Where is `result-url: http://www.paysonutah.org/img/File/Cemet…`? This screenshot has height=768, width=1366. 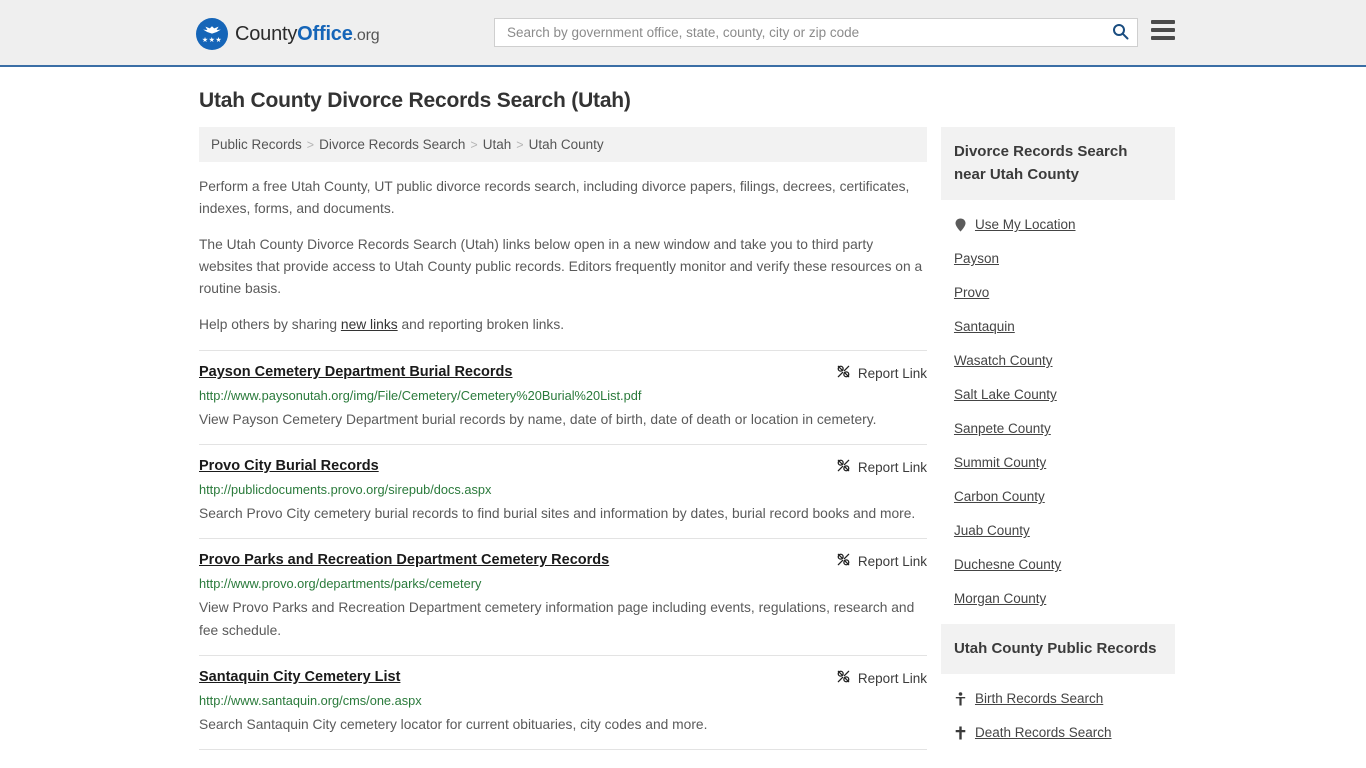
result-url: http://www.paysonutah.org/img/File/Cemet… is located at coordinates (420, 395).